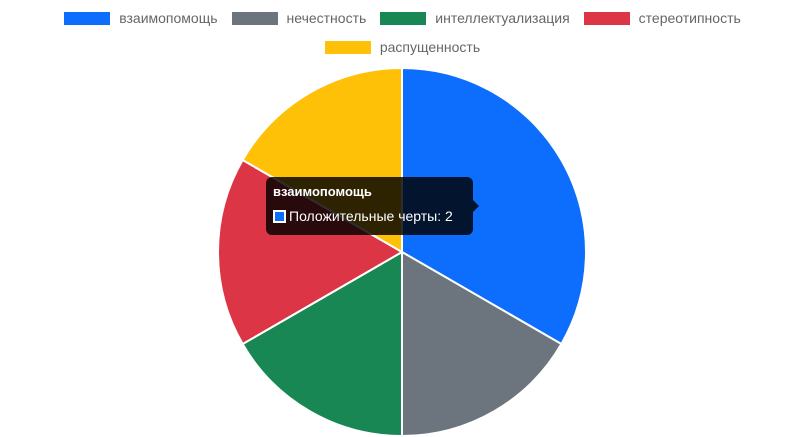  Describe the element at coordinates (322, 191) in the screenshot. I see `tooltip-title: взаимопомощь` at that location.